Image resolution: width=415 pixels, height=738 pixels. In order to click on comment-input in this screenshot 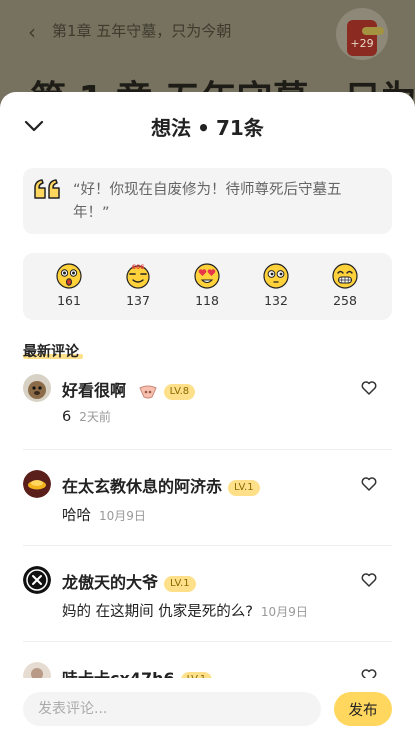, I will do `click(172, 709)`.